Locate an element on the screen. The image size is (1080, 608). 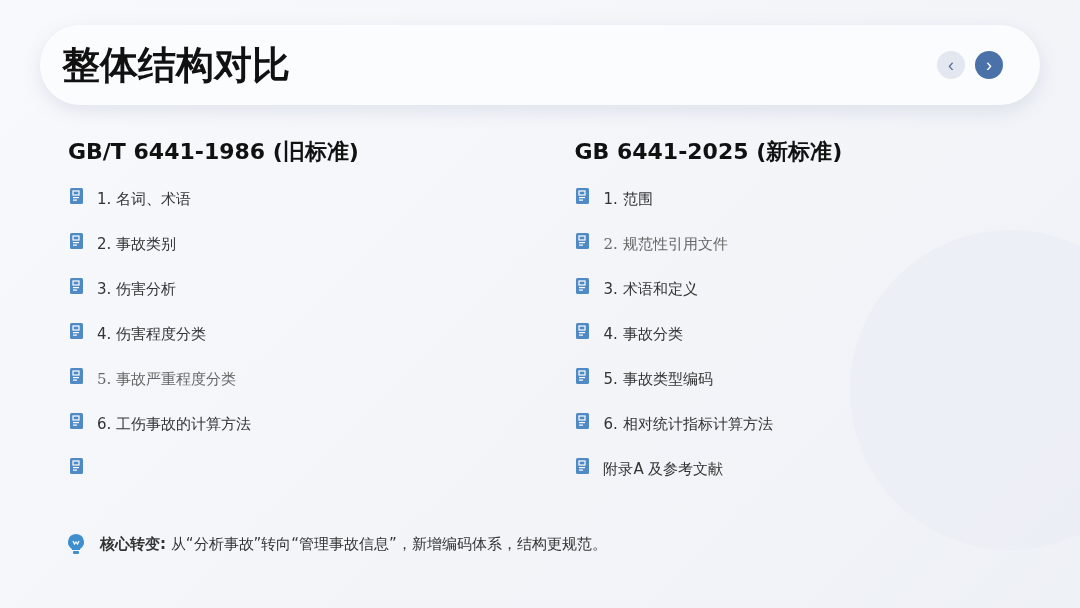
column-heading: GB 6441-2025 (新标准) is located at coordinates (709, 152).